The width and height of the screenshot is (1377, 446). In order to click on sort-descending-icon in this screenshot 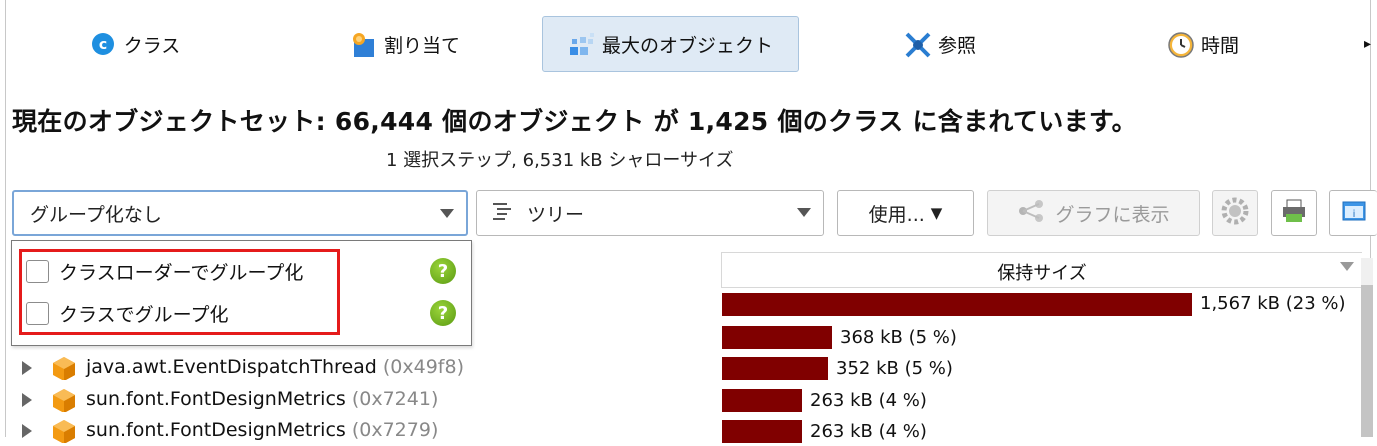, I will do `click(1347, 266)`.